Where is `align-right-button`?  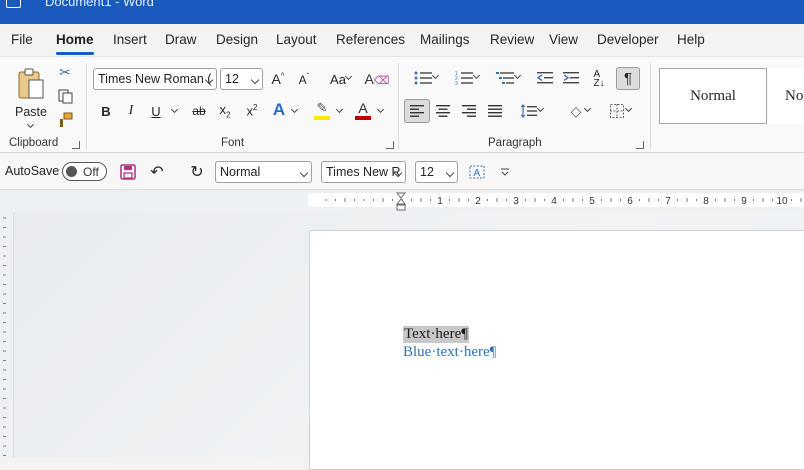 align-right-button is located at coordinates (469, 111).